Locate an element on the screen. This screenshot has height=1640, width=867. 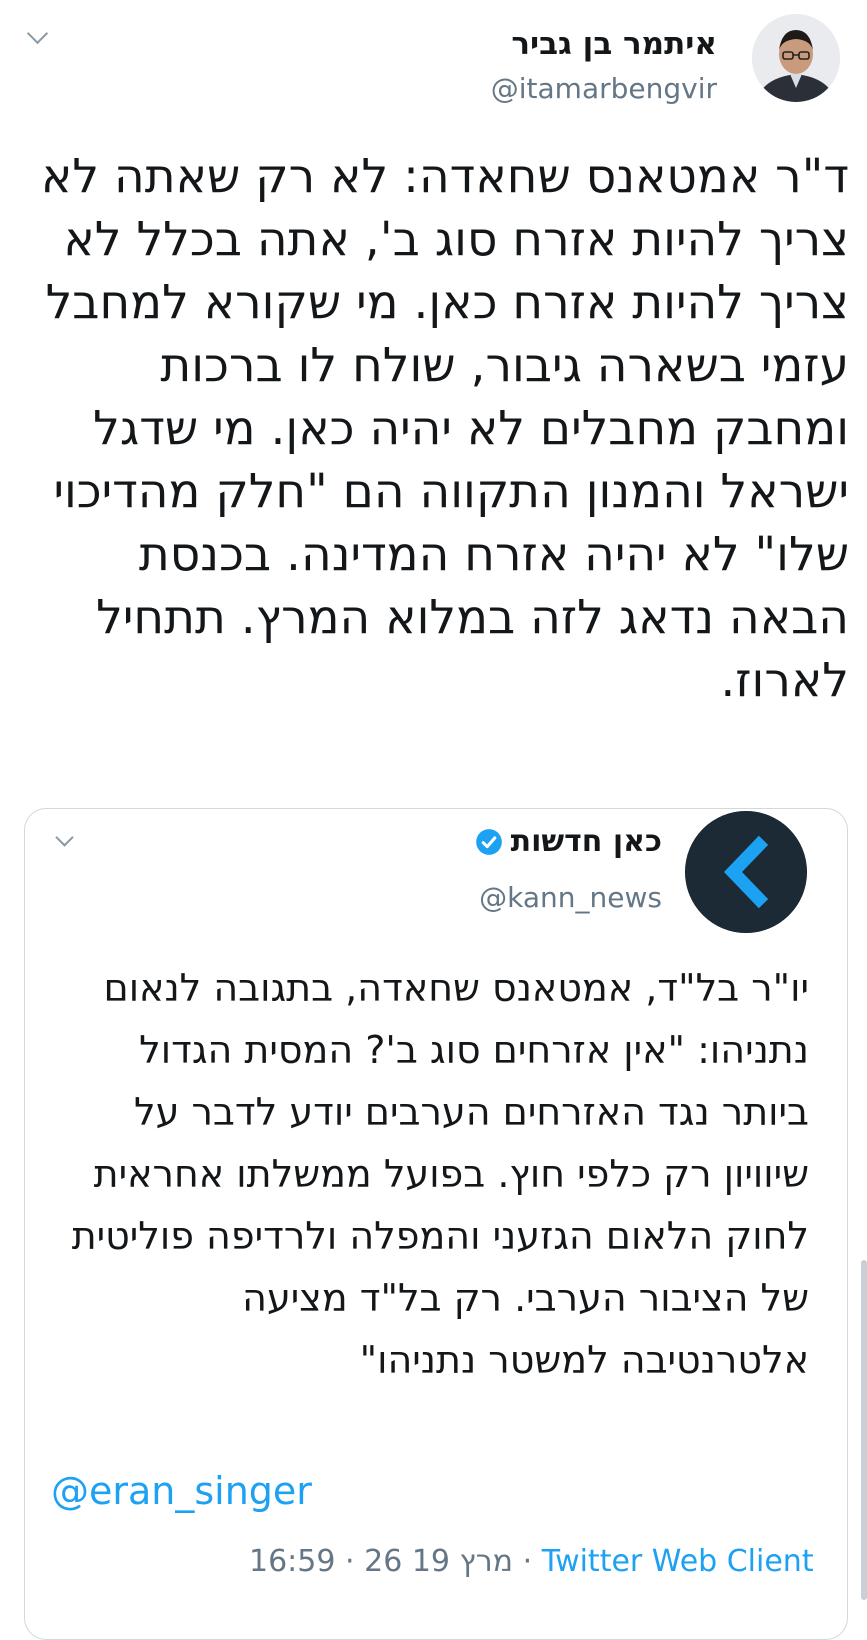
kann-logo-icon is located at coordinates (746, 872).